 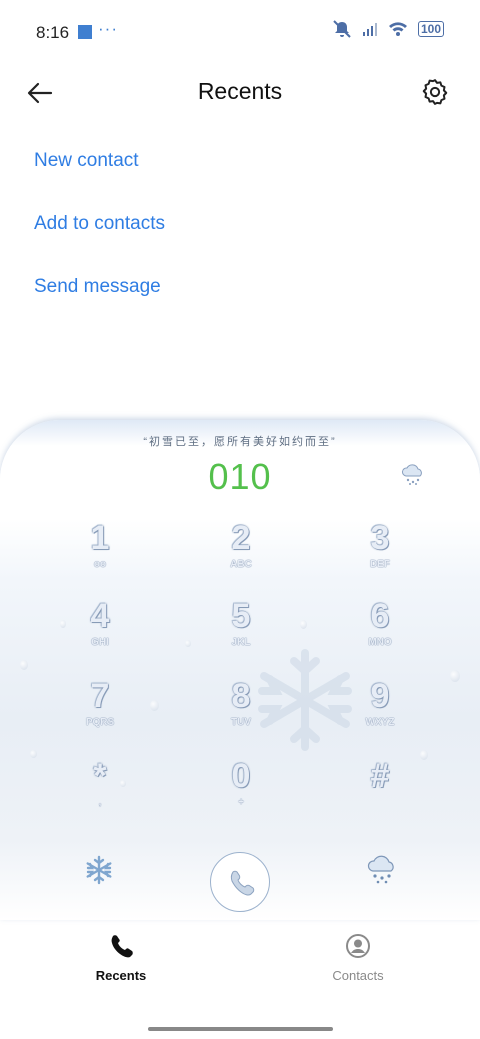 I want to click on dial-key-8: 8 TUV, so click(x=241, y=715).